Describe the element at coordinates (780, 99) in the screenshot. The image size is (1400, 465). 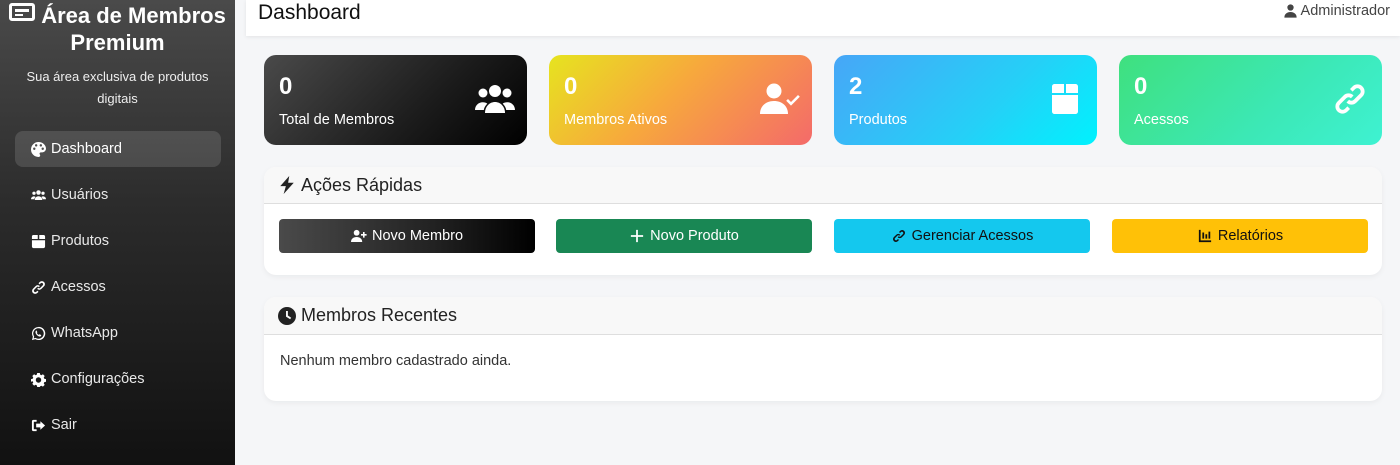
I see `user-check-icon` at that location.